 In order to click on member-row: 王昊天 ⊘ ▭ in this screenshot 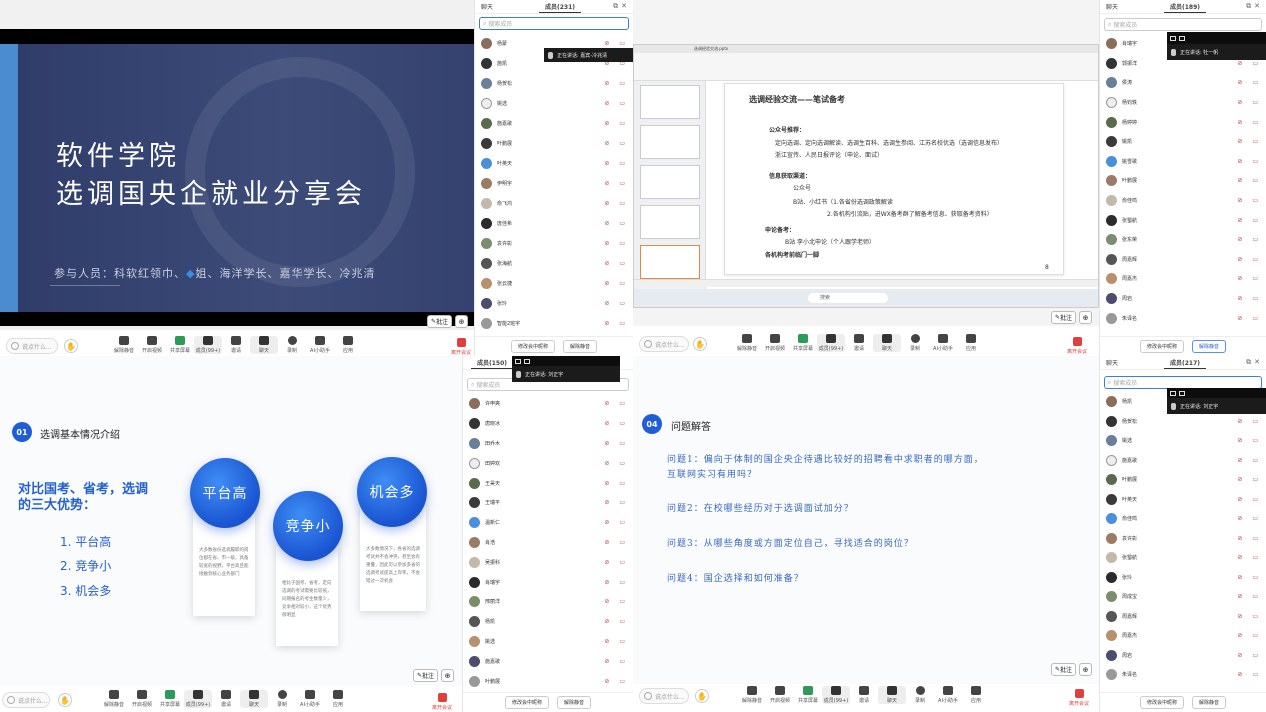, I will do `click(548, 483)`.